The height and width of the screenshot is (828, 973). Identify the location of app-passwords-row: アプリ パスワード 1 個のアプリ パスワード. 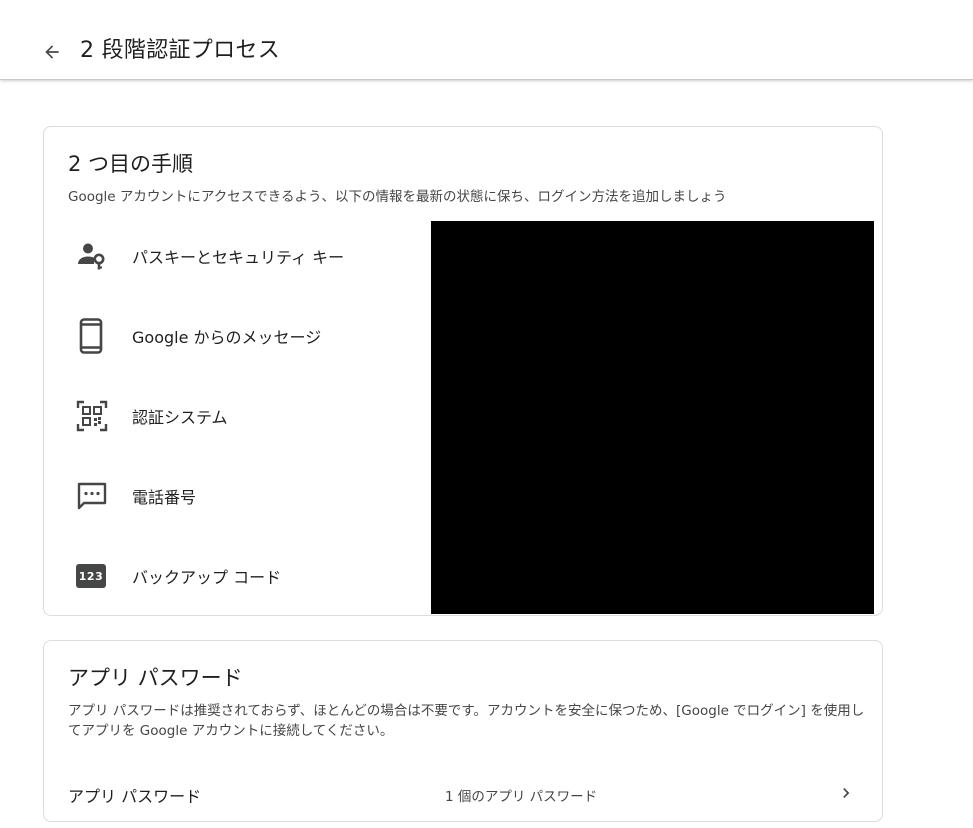
(463, 793).